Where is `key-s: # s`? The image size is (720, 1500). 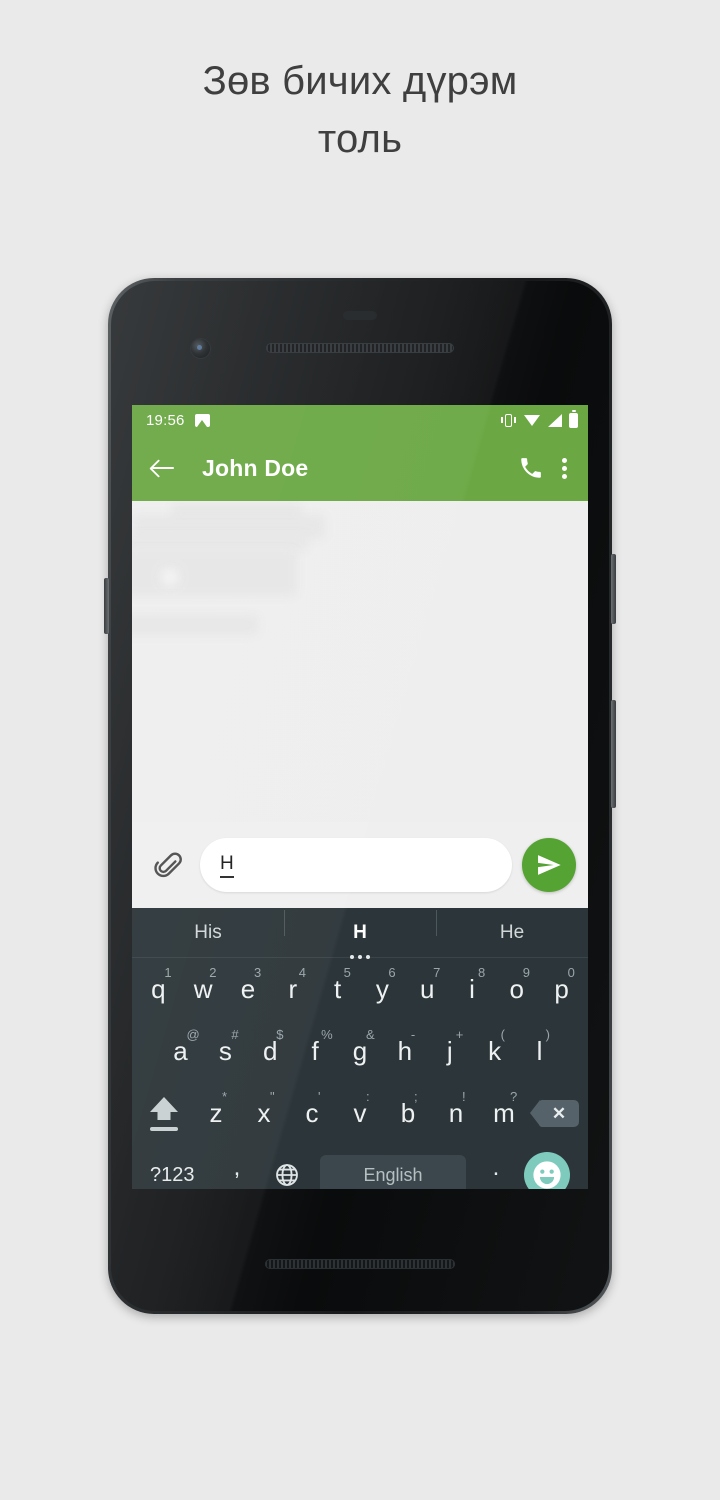 key-s: # s is located at coordinates (225, 1051).